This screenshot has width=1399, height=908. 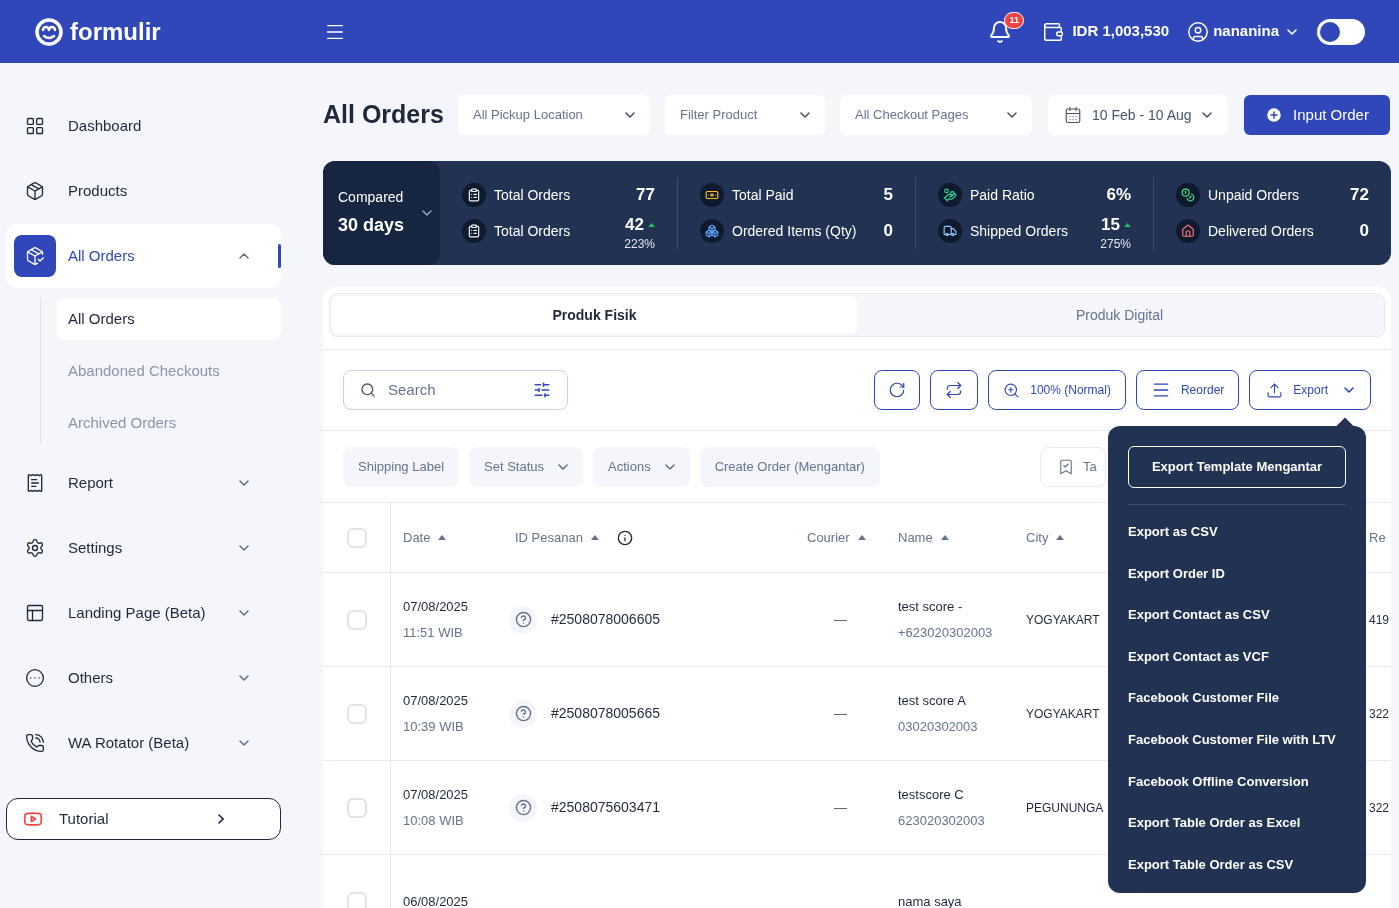 I want to click on order-id: #2508078005665, so click(x=605, y=713).